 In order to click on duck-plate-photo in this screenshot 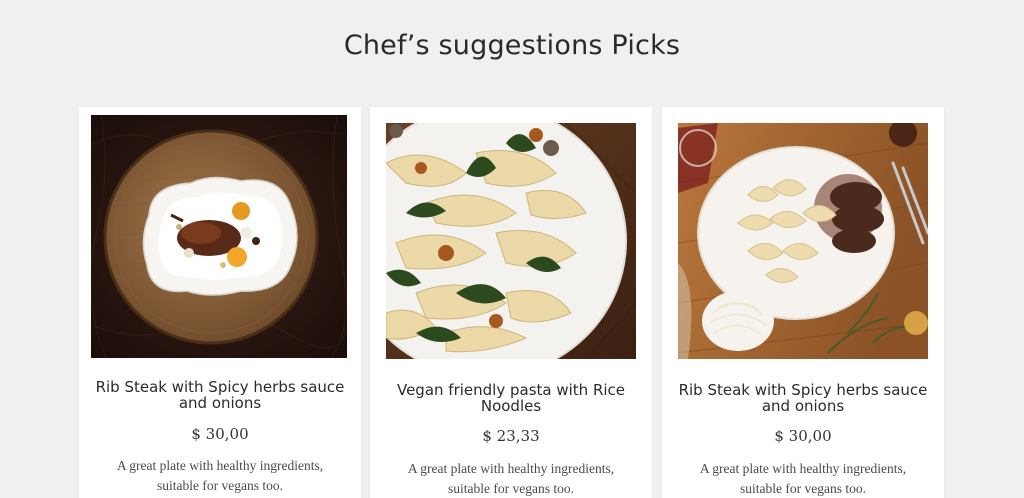, I will do `click(219, 236)`.